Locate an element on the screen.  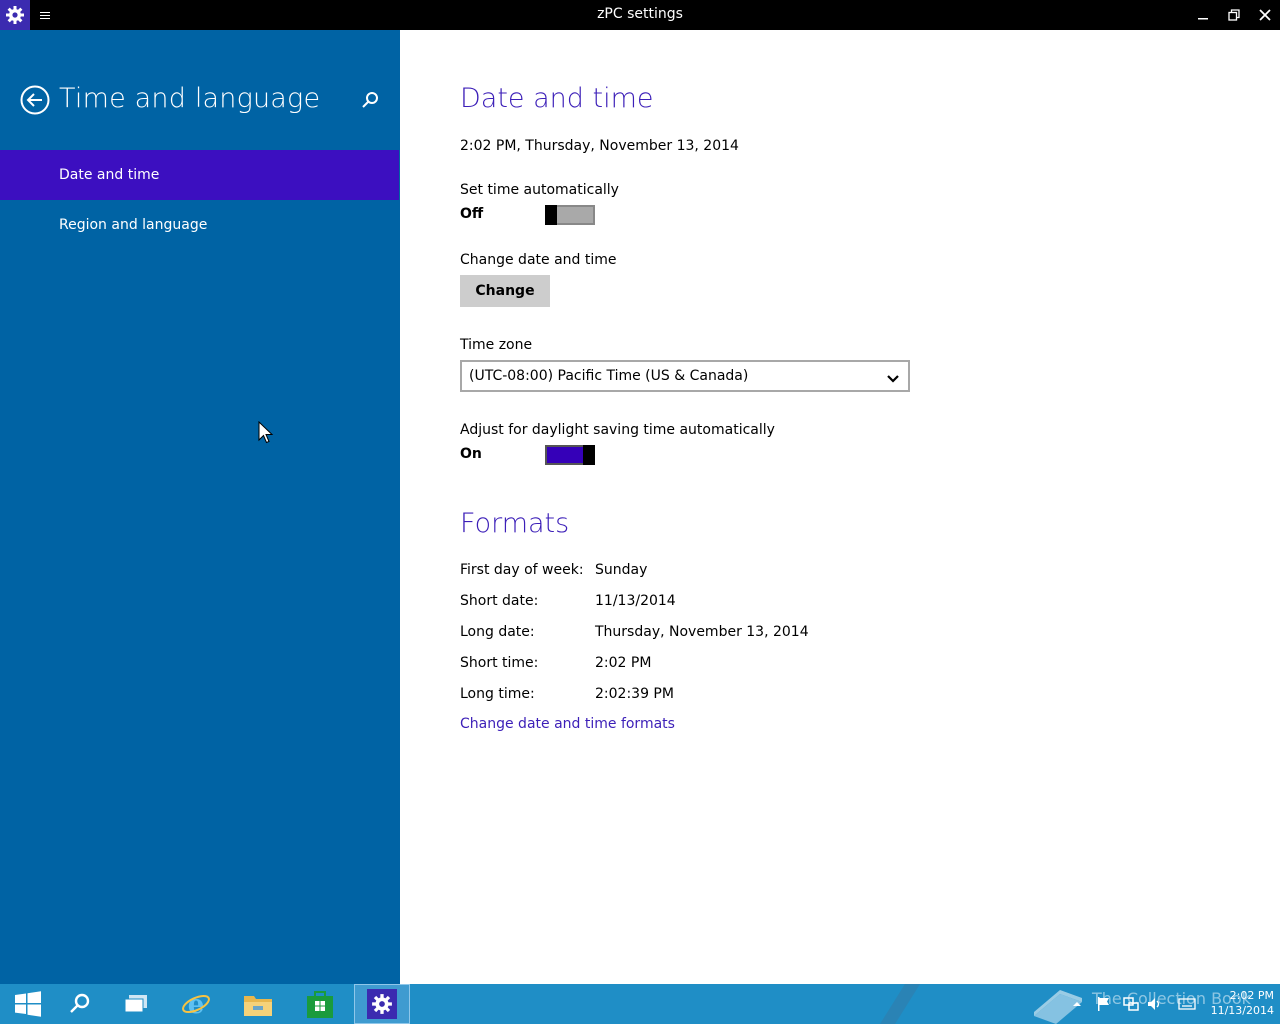
network-icon is located at coordinates (1131, 1004).